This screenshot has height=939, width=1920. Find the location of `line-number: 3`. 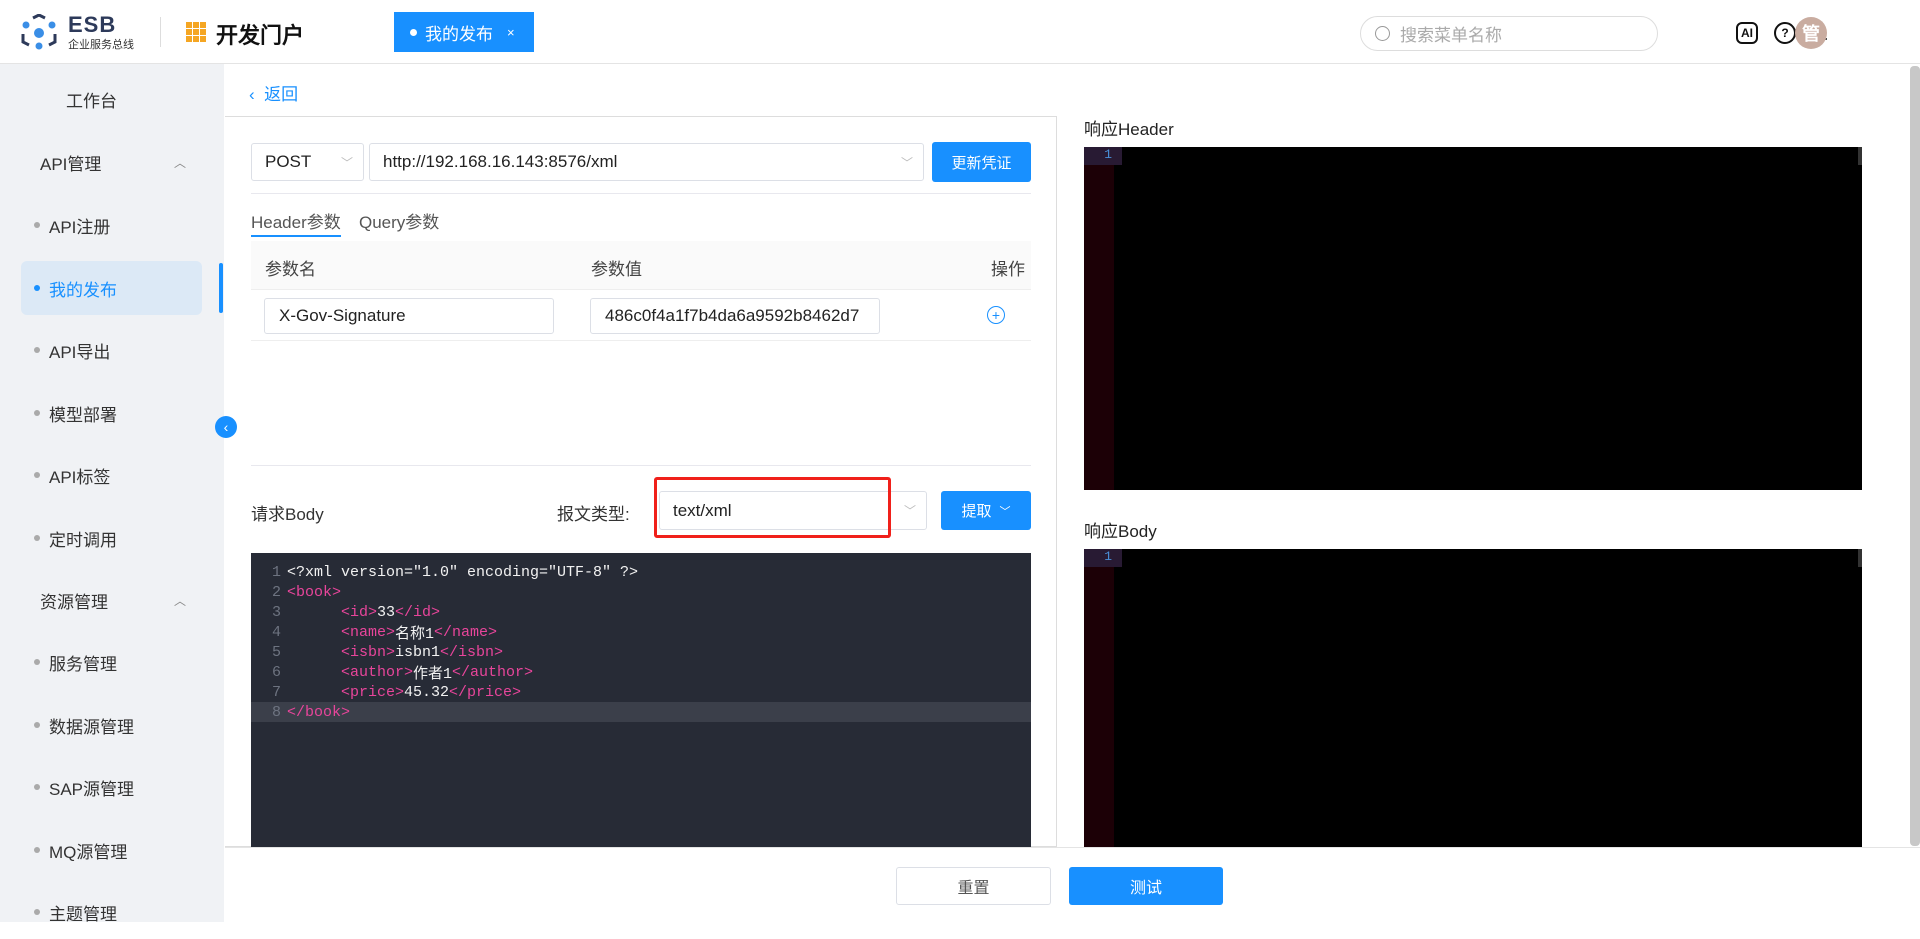

line-number: 3 is located at coordinates (276, 612).